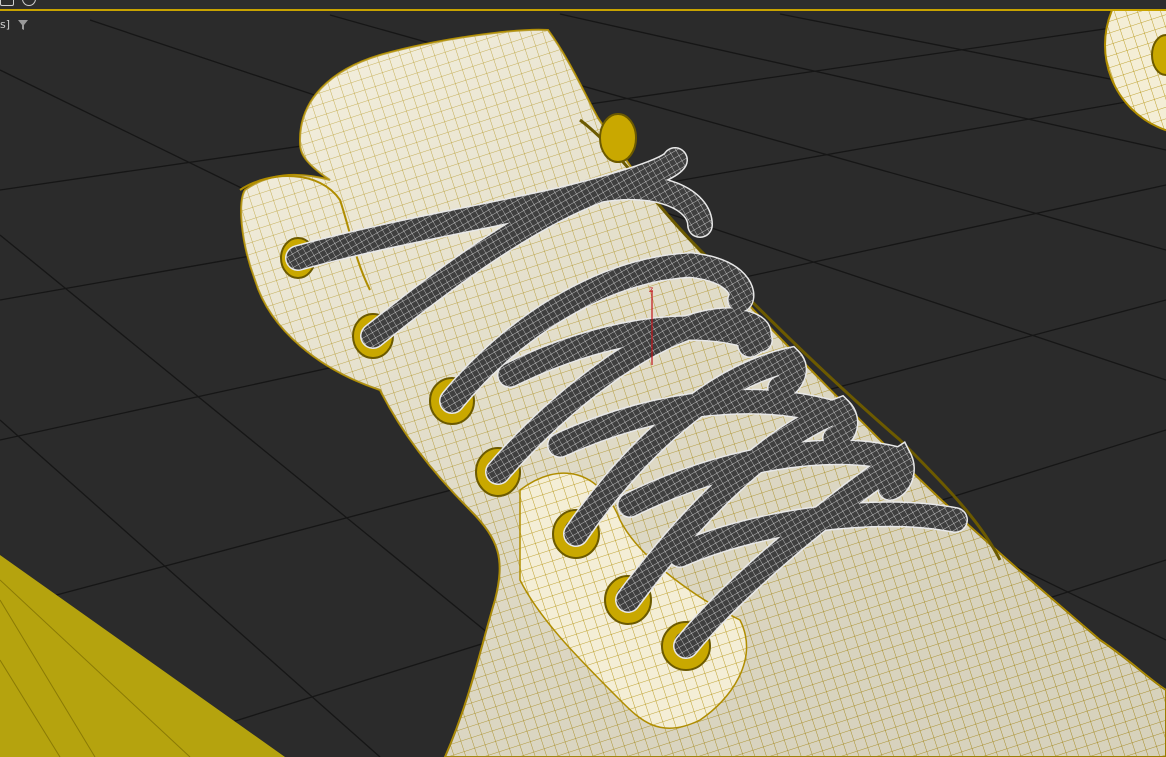 The image size is (1166, 757). What do you see at coordinates (7, 3) in the screenshot?
I see `viewport-maximize-icon` at bounding box center [7, 3].